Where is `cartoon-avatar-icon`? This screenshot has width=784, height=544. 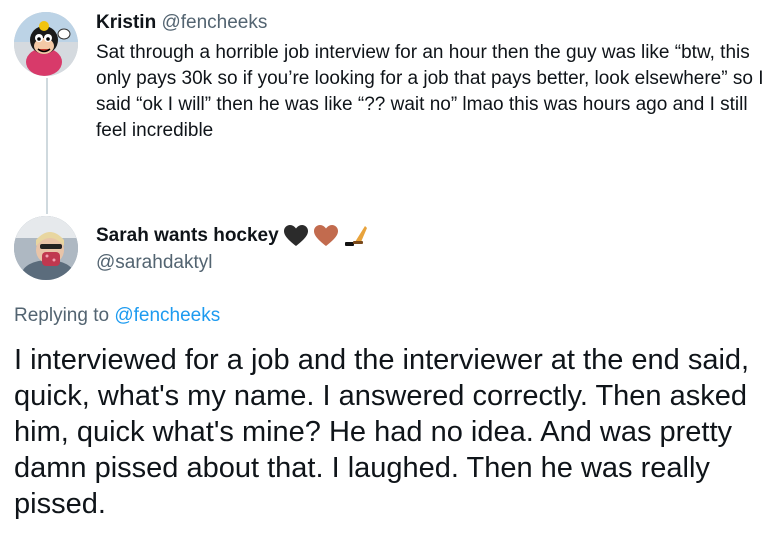 cartoon-avatar-icon is located at coordinates (46, 44).